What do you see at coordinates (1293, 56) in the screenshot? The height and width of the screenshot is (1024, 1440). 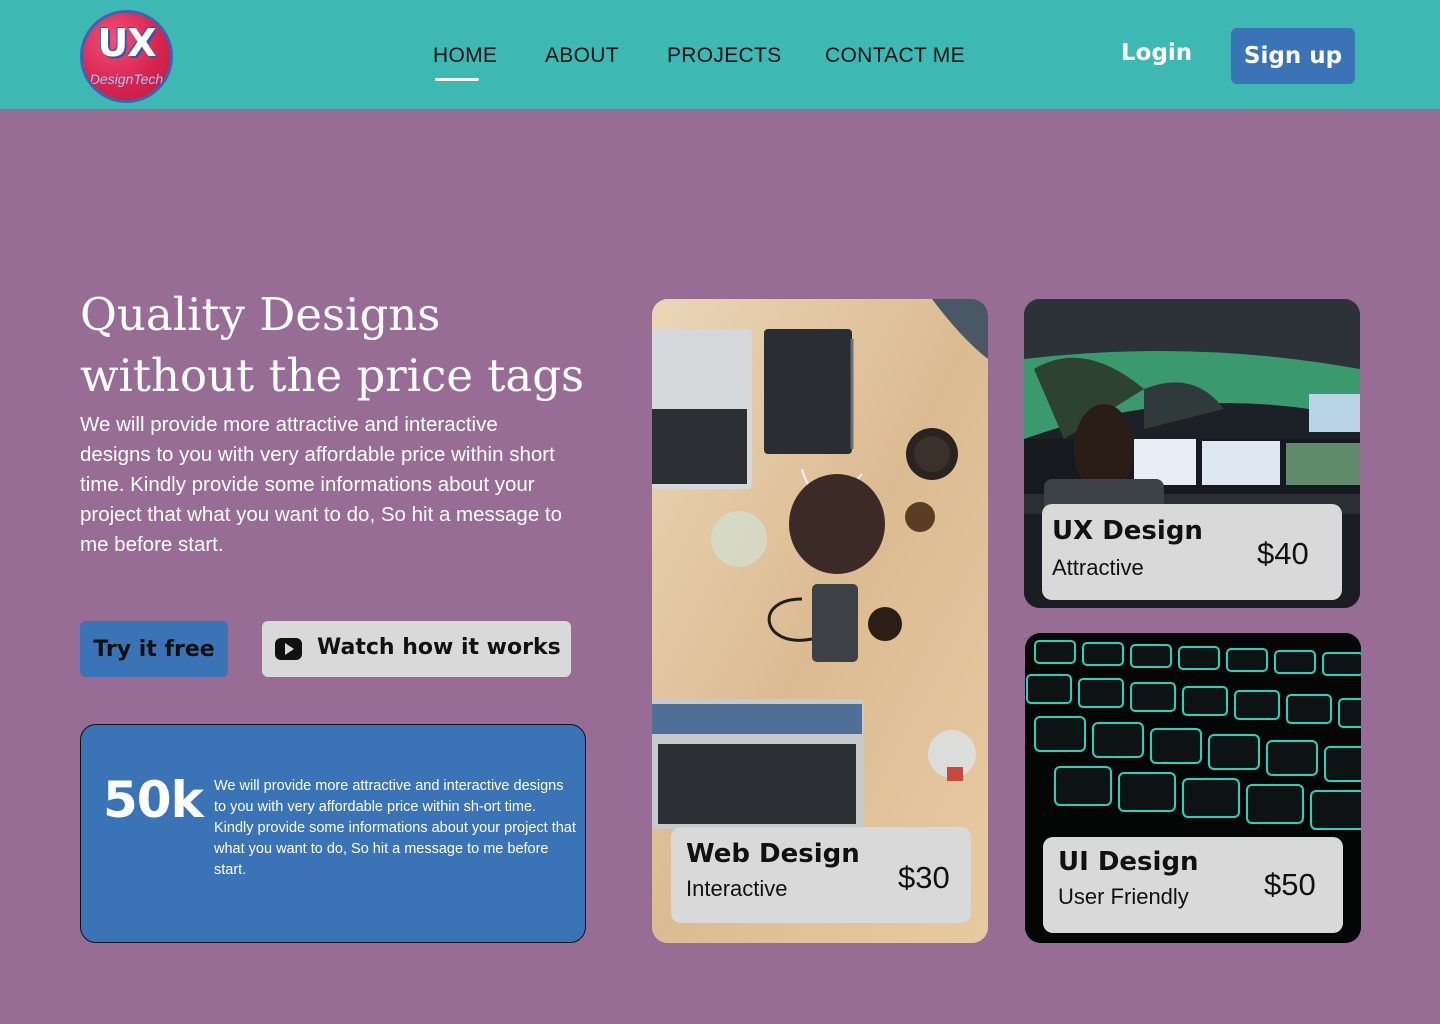 I see `signup-button: Sign up` at bounding box center [1293, 56].